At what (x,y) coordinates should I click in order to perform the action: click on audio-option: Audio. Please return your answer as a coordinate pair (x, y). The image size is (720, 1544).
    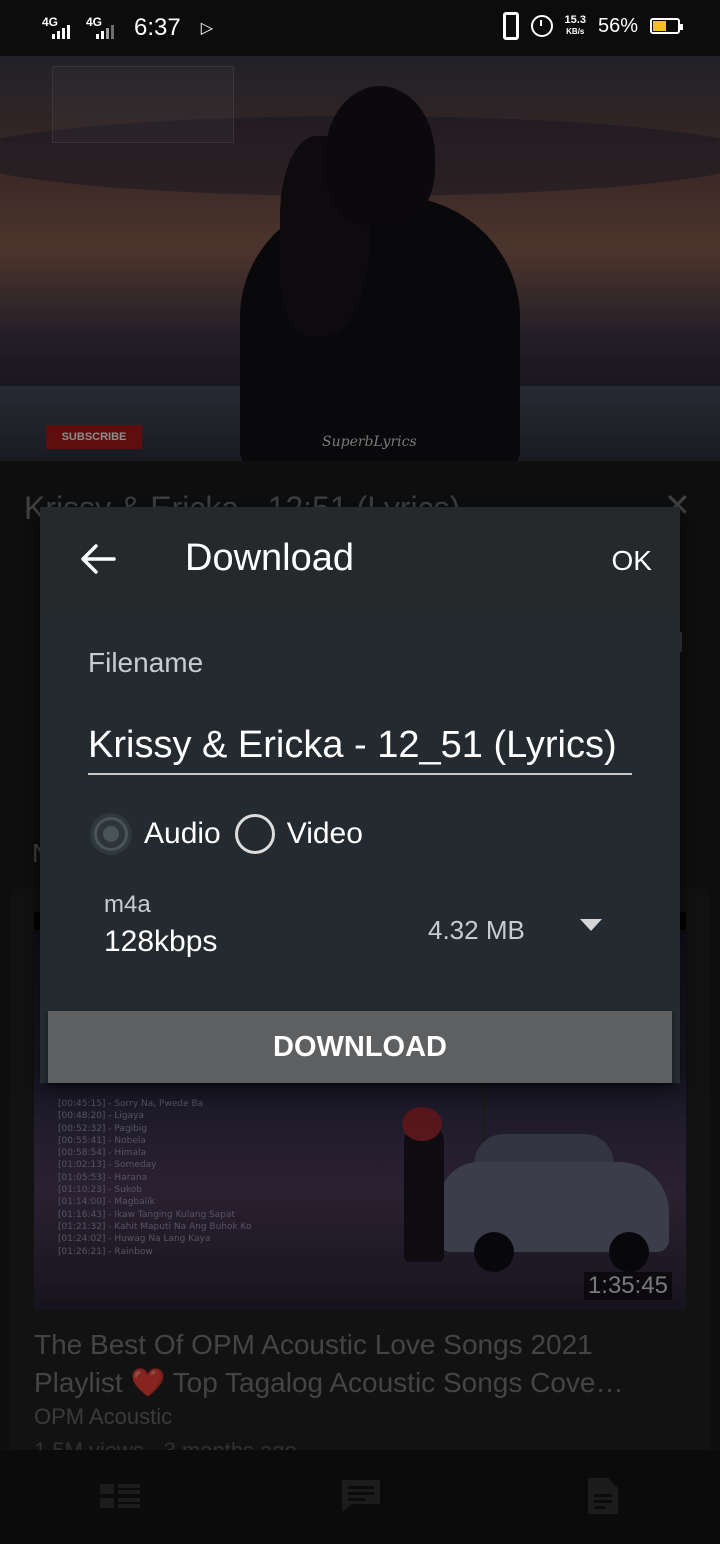
    Looking at the image, I should click on (155, 834).